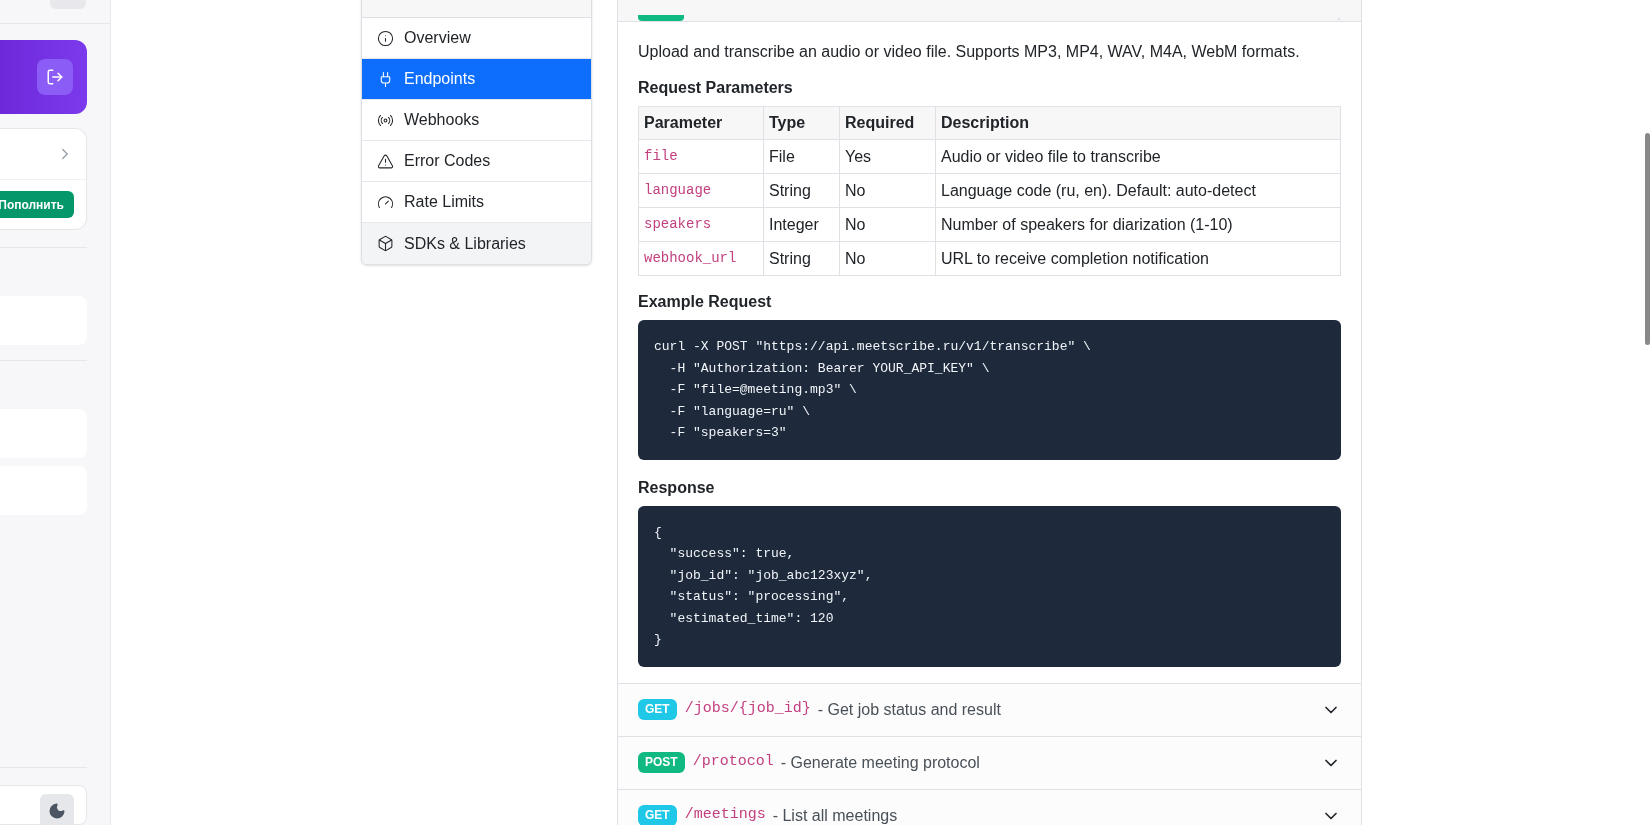 The height and width of the screenshot is (825, 1650). What do you see at coordinates (701, 258) in the screenshot?
I see `parameter-name: webhook_url` at bounding box center [701, 258].